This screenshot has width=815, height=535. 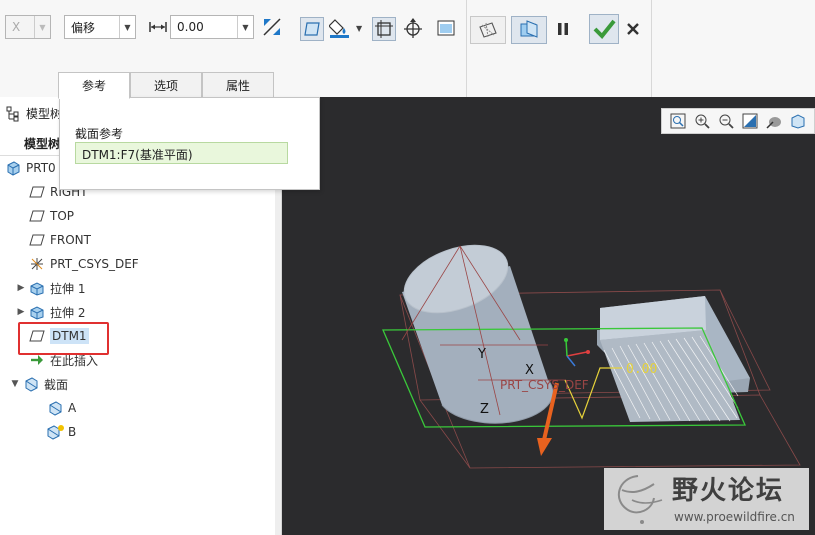 I want to click on tree-item-section-b: B, so click(x=54, y=432).